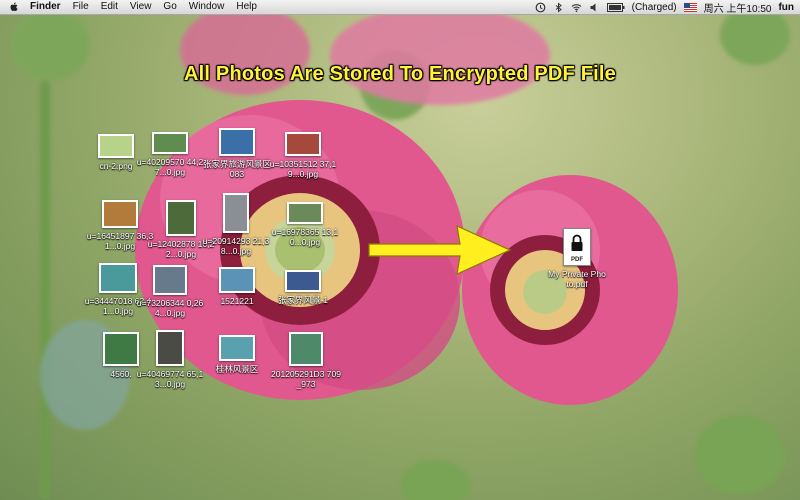 This screenshot has height=500, width=800. Describe the element at coordinates (109, 7) in the screenshot. I see `menu-edit: Edit` at that location.